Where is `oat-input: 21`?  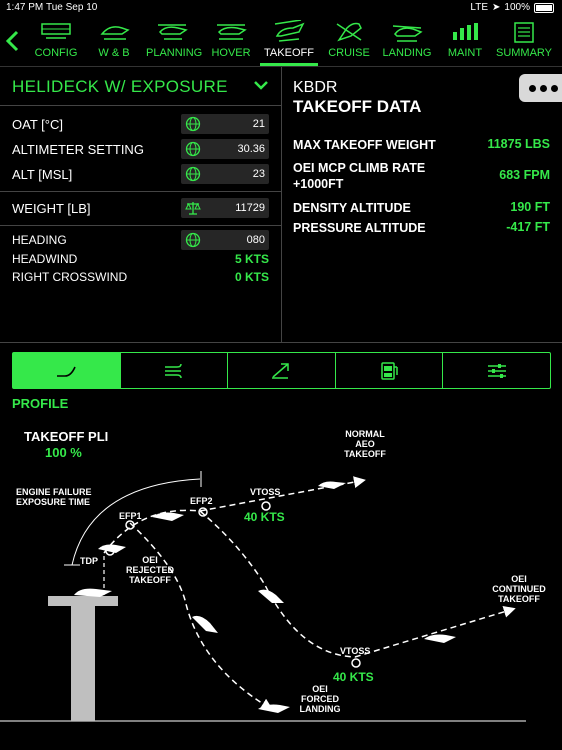 oat-input: 21 is located at coordinates (225, 124).